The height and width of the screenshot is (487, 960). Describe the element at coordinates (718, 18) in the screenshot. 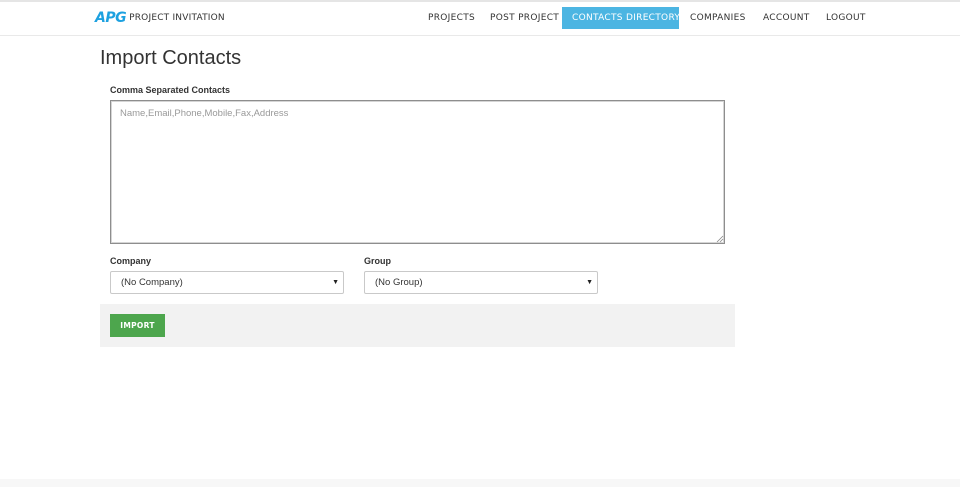

I see `nav-item-companies: COMPANIES` at that location.